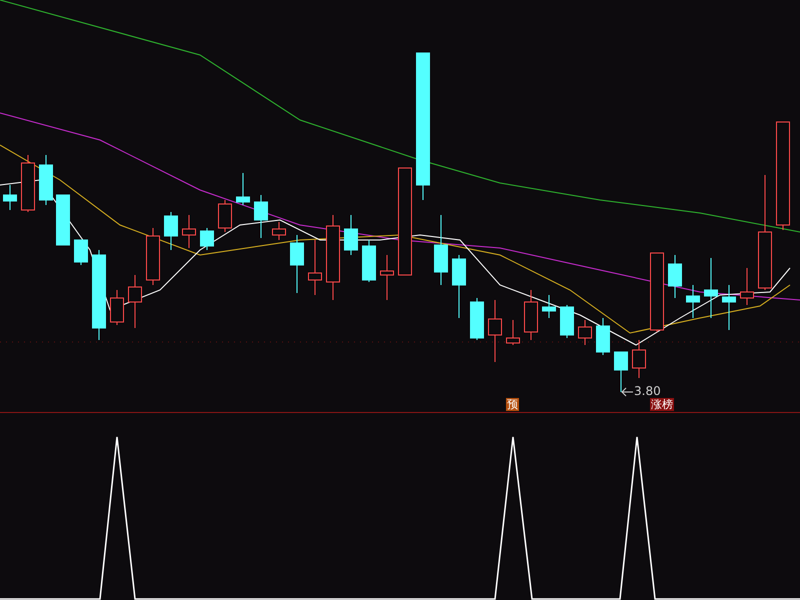 This screenshot has height=600, width=800. Describe the element at coordinates (512, 404) in the screenshot. I see `signal-tag: 预` at that location.